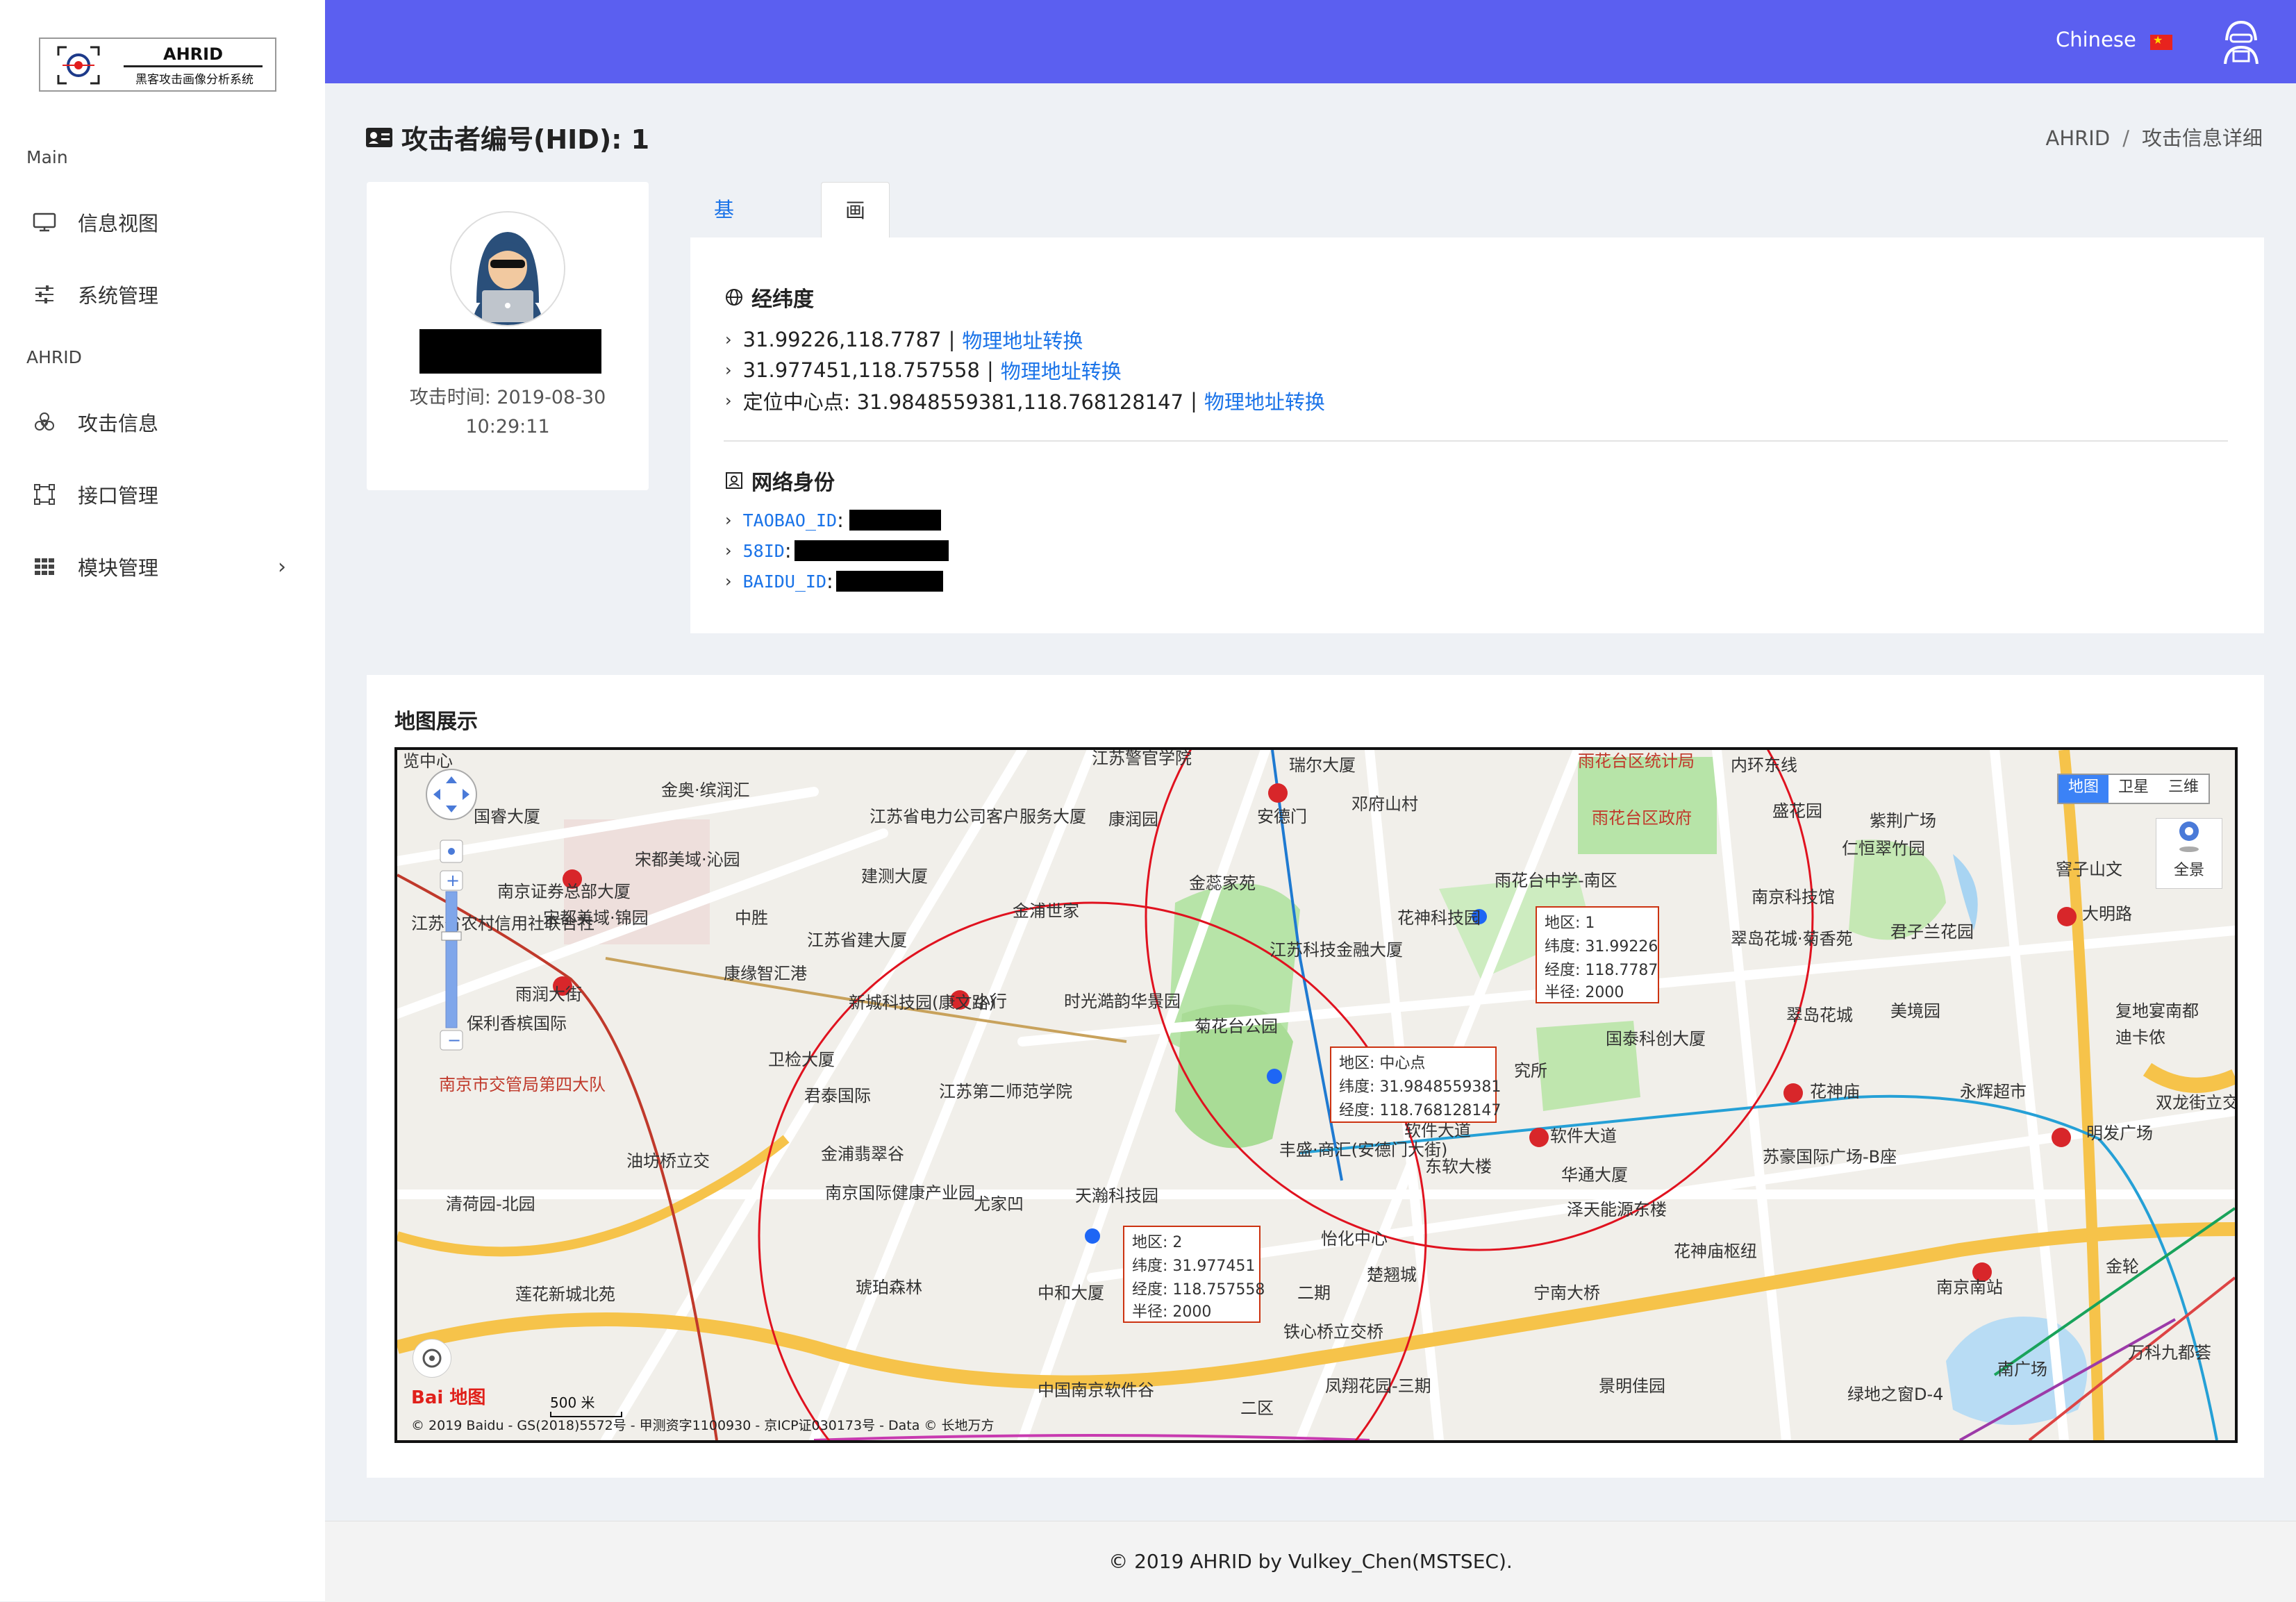 The width and height of the screenshot is (2296, 1602). What do you see at coordinates (780, 480) in the screenshot?
I see `identity-heading: 网络身份` at bounding box center [780, 480].